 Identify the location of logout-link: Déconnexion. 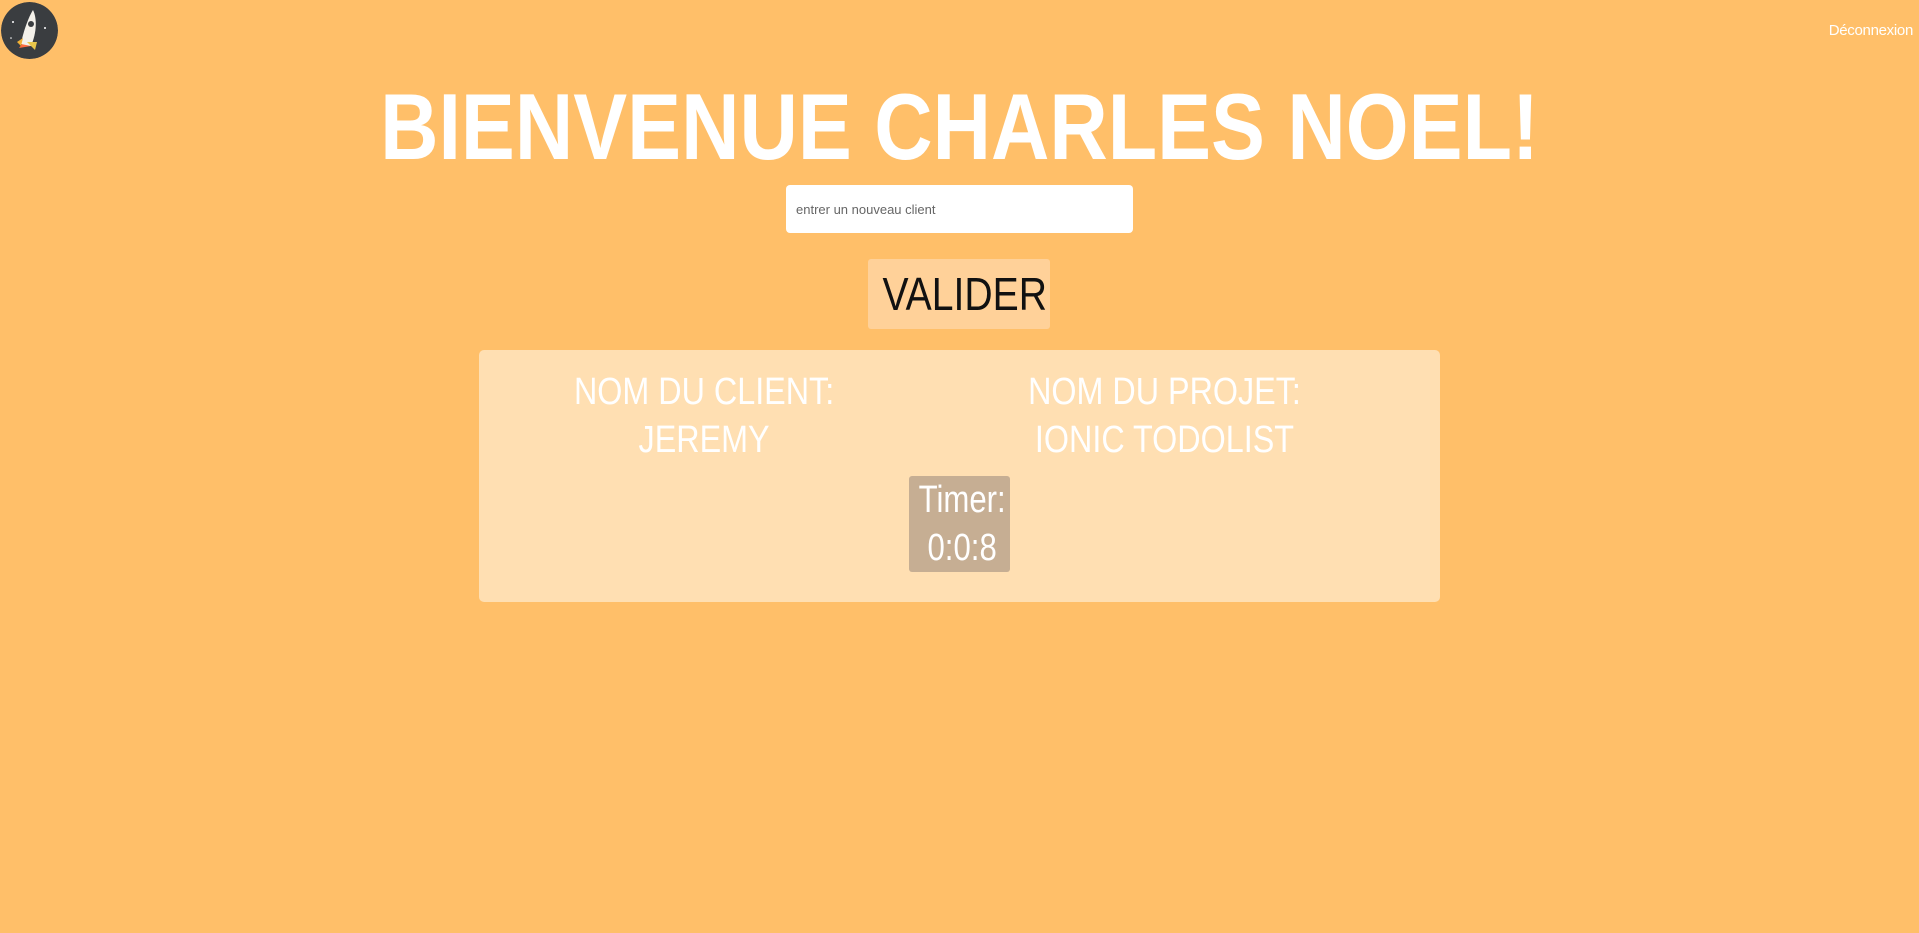
(1871, 30).